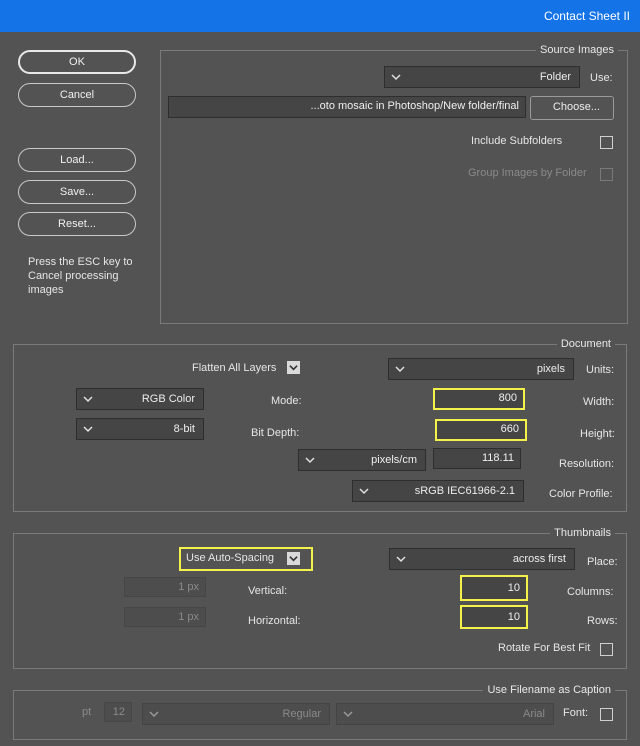 The height and width of the screenshot is (746, 640). I want to click on group-by-folder-checkbox, so click(606, 174).